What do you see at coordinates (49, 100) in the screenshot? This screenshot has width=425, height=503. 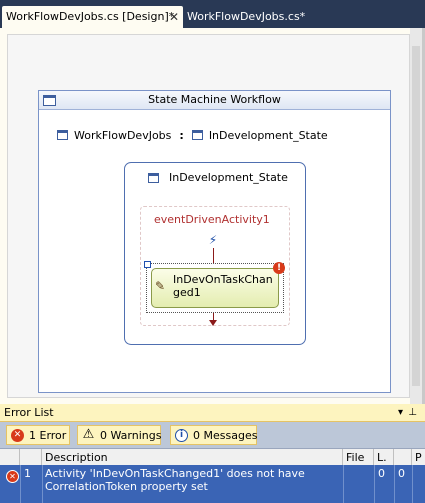 I see `workflow-icon` at bounding box center [49, 100].